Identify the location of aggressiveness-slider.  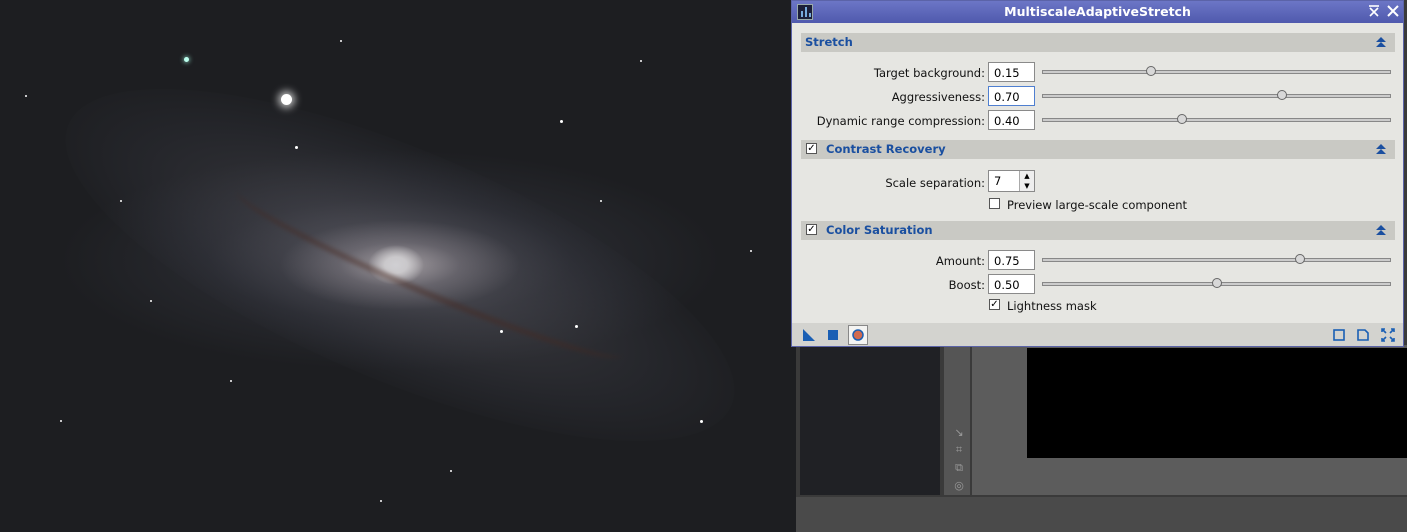
(1216, 95).